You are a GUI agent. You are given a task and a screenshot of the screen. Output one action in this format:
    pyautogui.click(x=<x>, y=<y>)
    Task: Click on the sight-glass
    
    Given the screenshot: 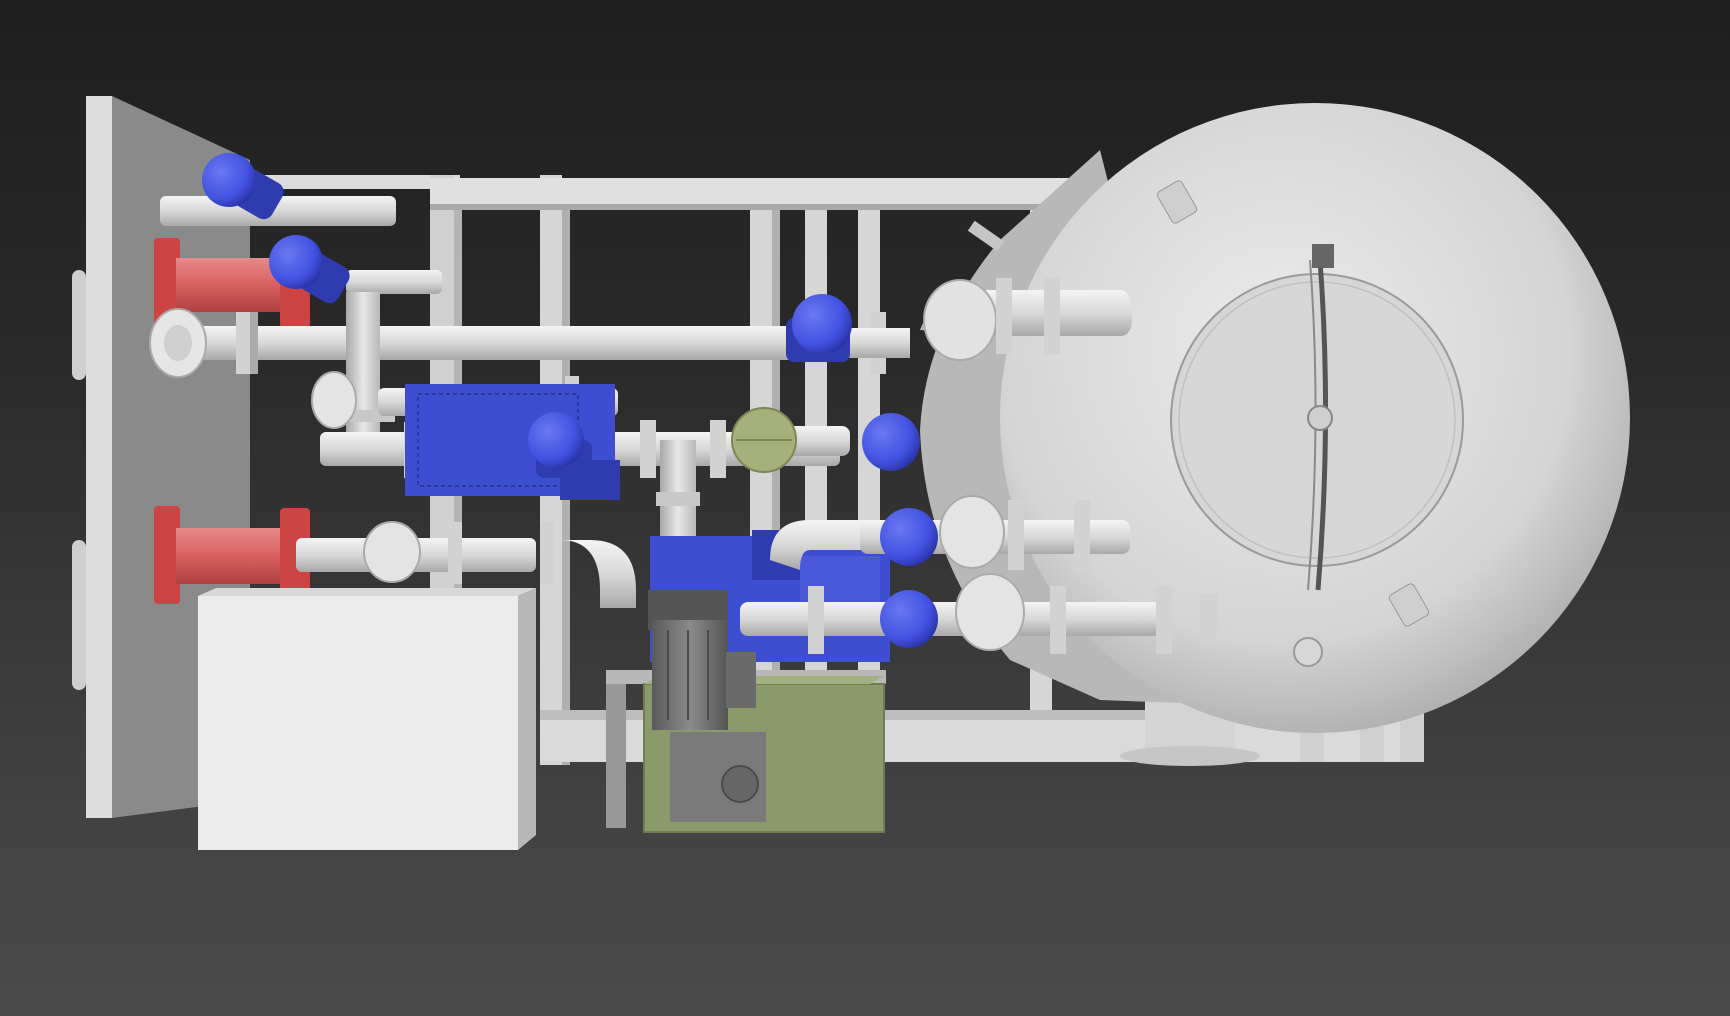 What is the action you would take?
    pyautogui.click(x=764, y=440)
    